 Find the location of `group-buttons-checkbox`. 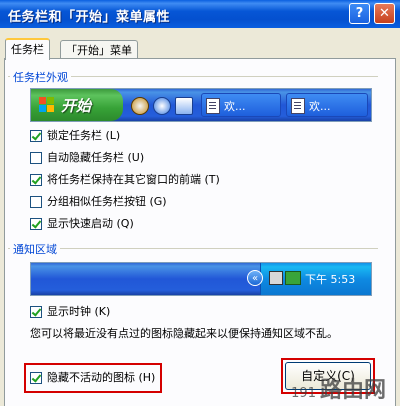

group-buttons-checkbox is located at coordinates (36, 202).